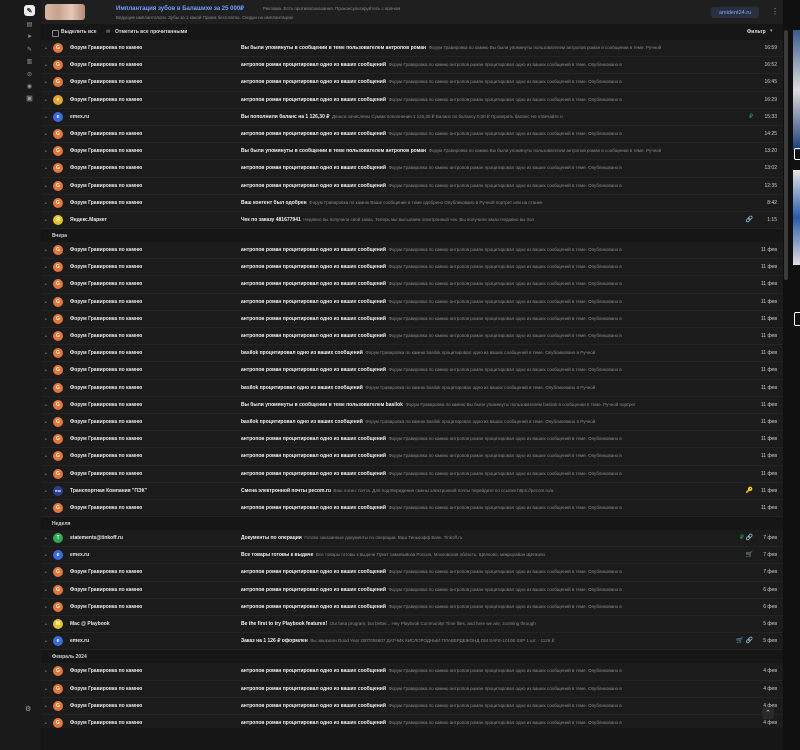 Image resolution: width=800 pixels, height=750 pixels. I want to click on ad-menu-icon: ⋮, so click(775, 11).